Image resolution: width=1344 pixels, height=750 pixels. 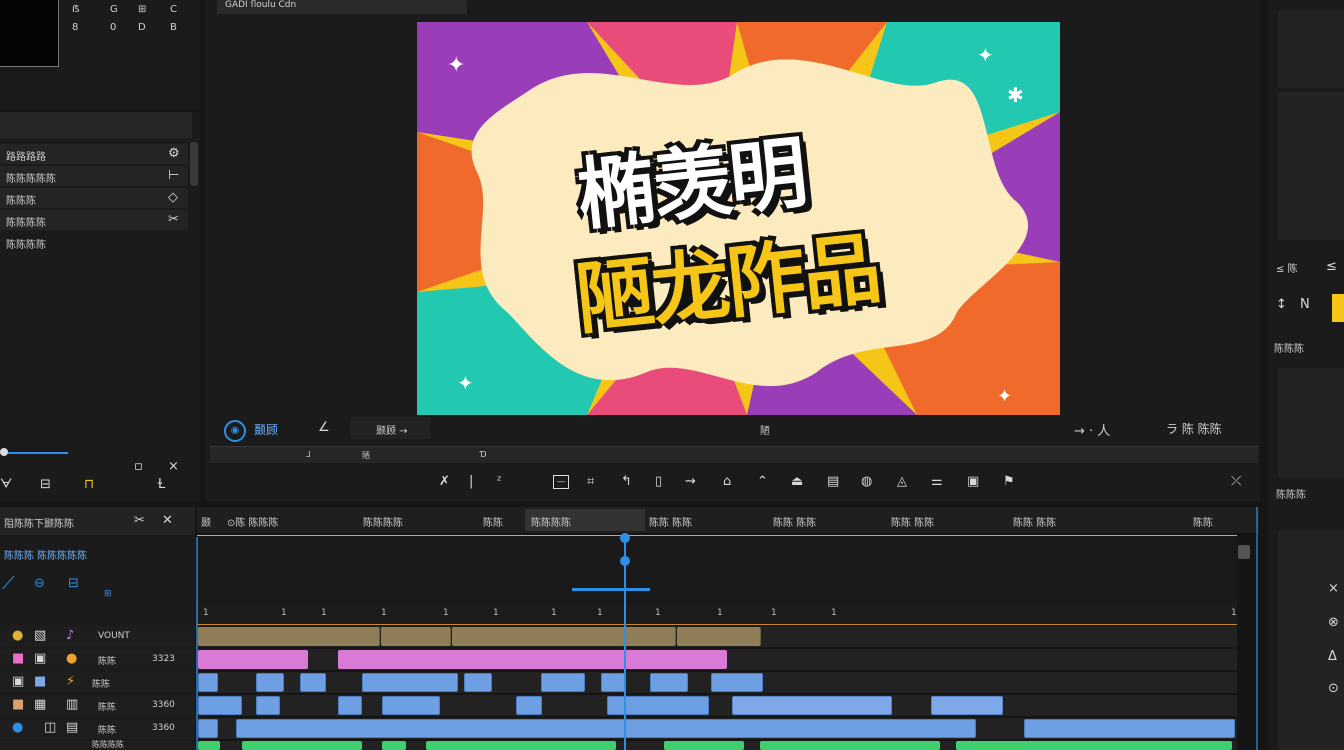 What do you see at coordinates (94, 176) in the screenshot?
I see `menu-item-1: 陈陈陈陈陈 ⊢` at bounding box center [94, 176].